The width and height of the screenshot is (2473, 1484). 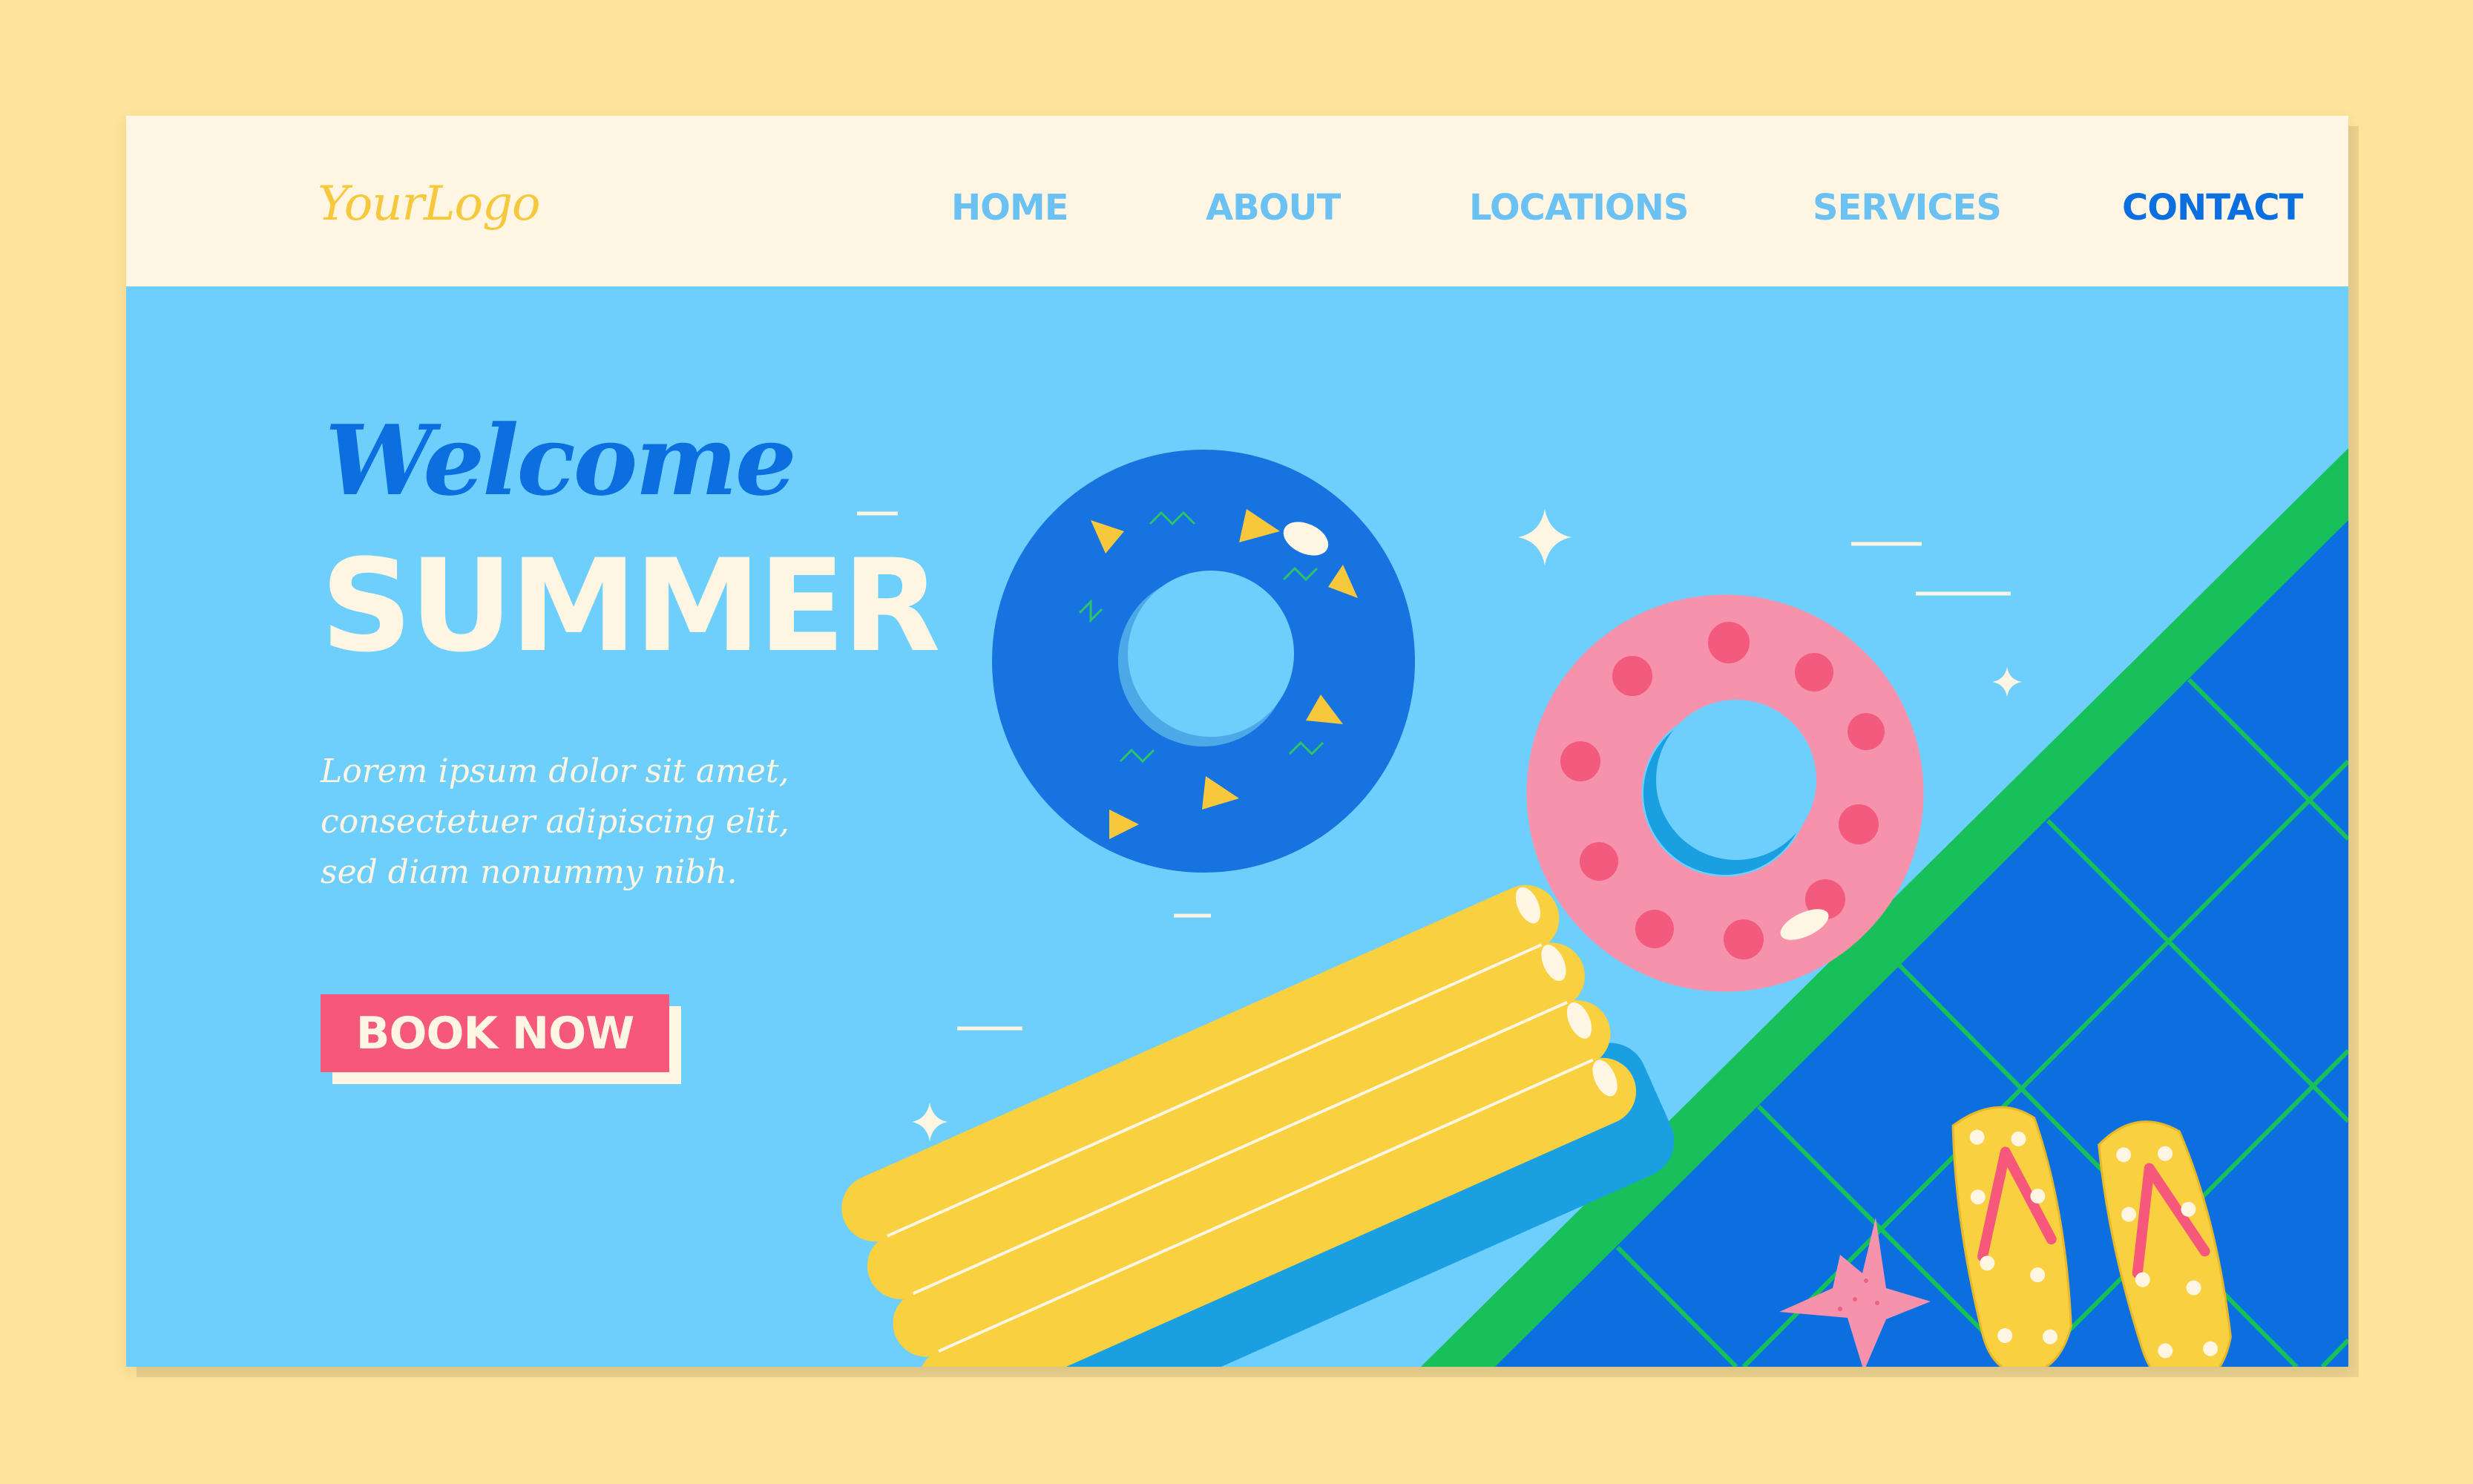 I want to click on nav-link-services: SERVICES, so click(x=1908, y=208).